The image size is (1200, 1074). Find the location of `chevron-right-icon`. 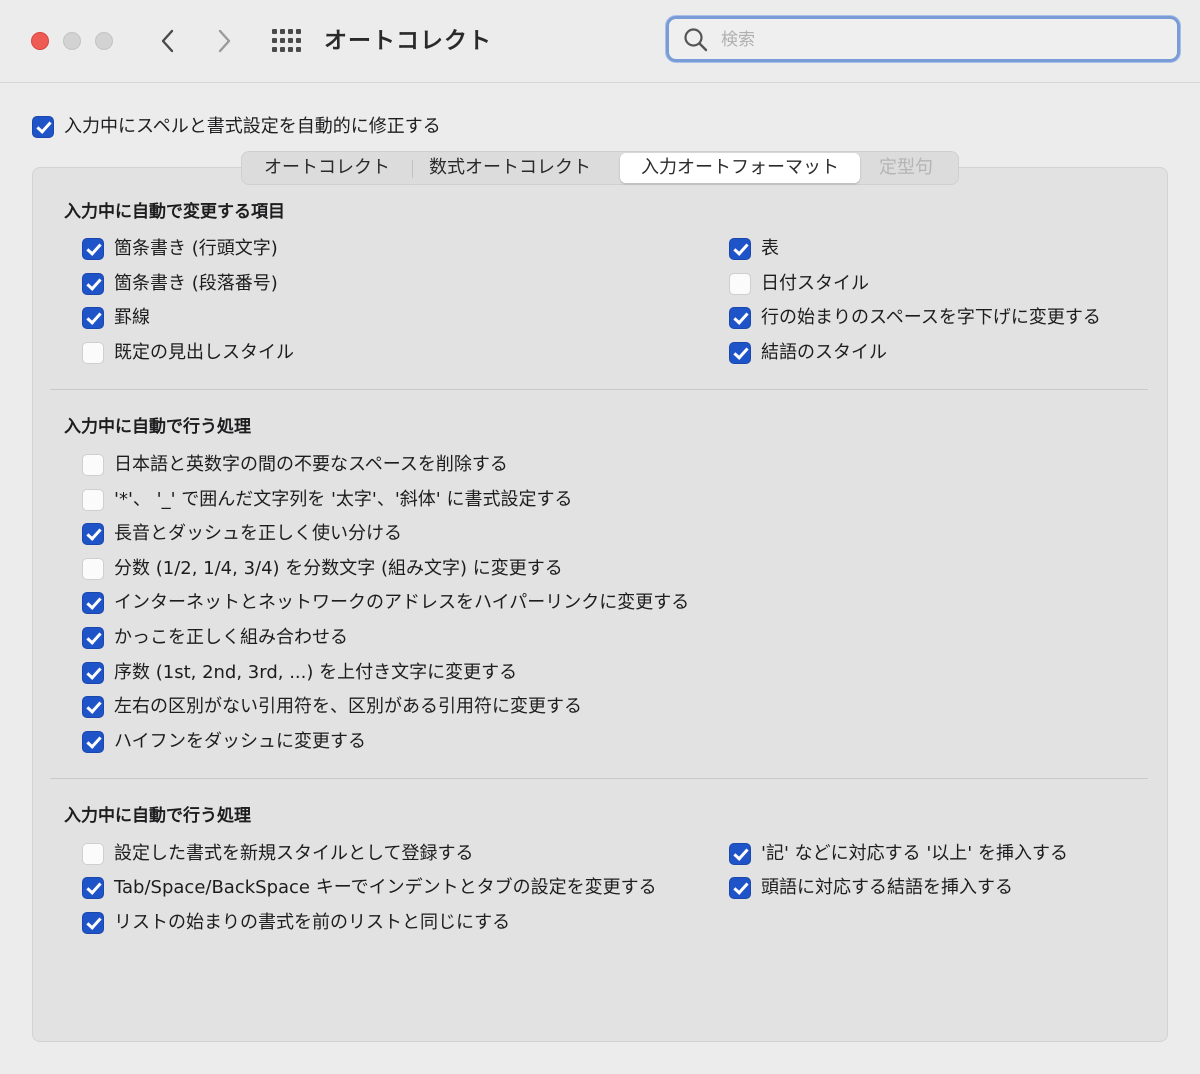

chevron-right-icon is located at coordinates (224, 41).